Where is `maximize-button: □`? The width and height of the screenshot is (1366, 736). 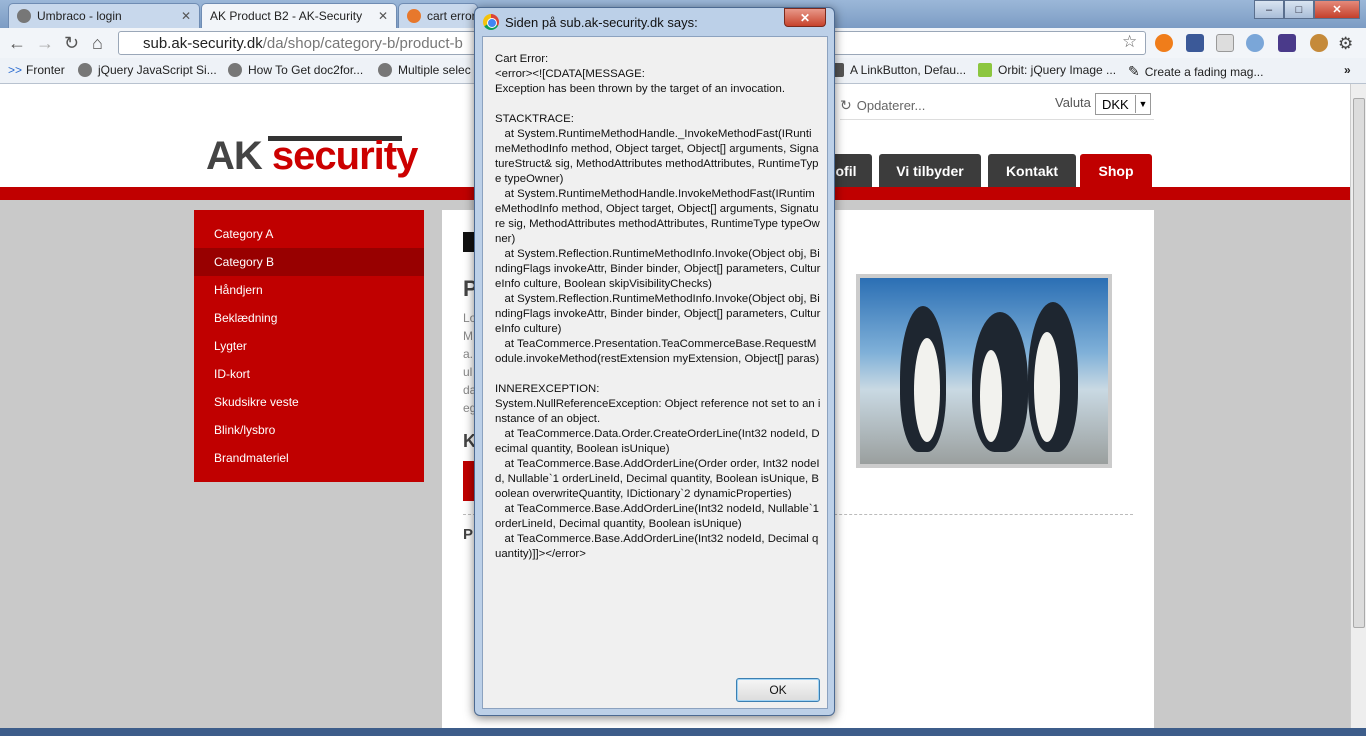
maximize-button: □ is located at coordinates (1299, 9).